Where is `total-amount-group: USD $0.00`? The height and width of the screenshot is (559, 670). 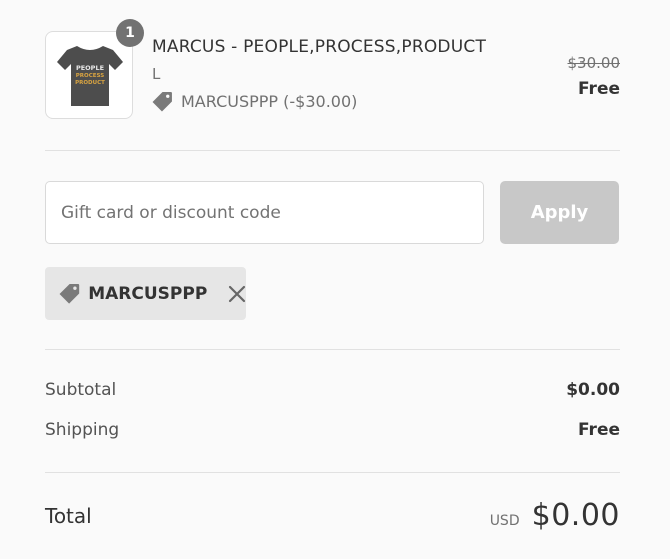 total-amount-group: USD $0.00 is located at coordinates (555, 515).